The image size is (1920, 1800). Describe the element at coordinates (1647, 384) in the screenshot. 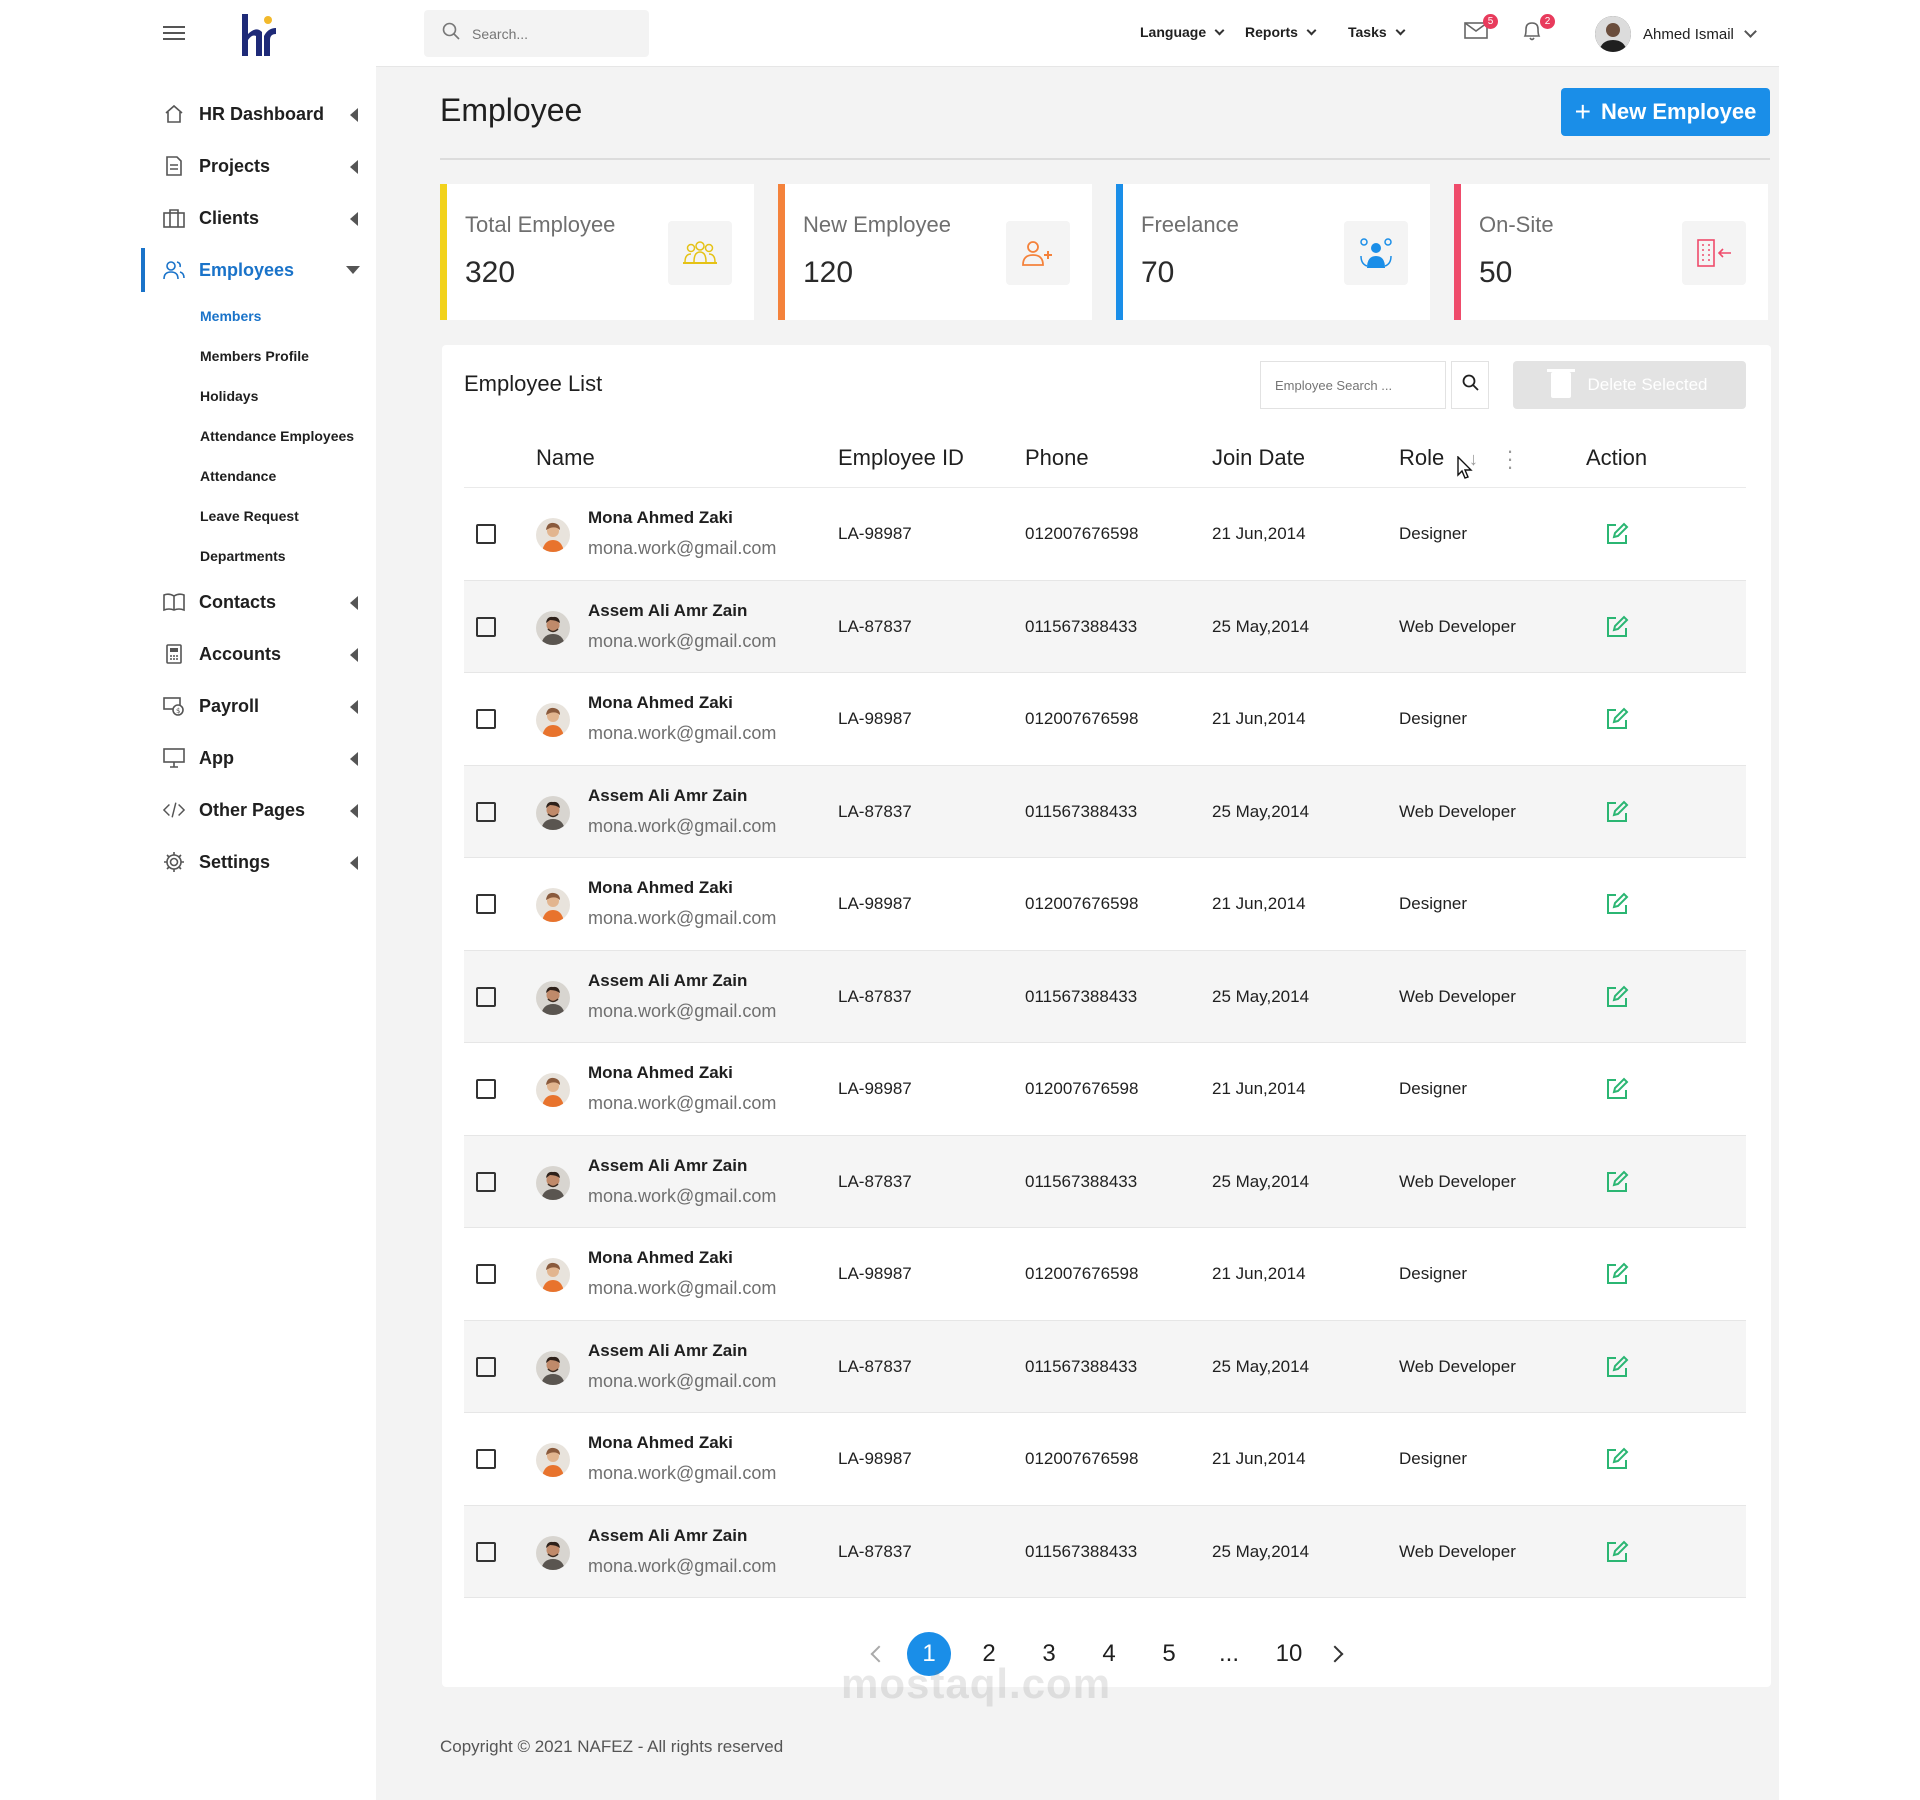

I see `delete-selected-label: Delete Selected` at that location.